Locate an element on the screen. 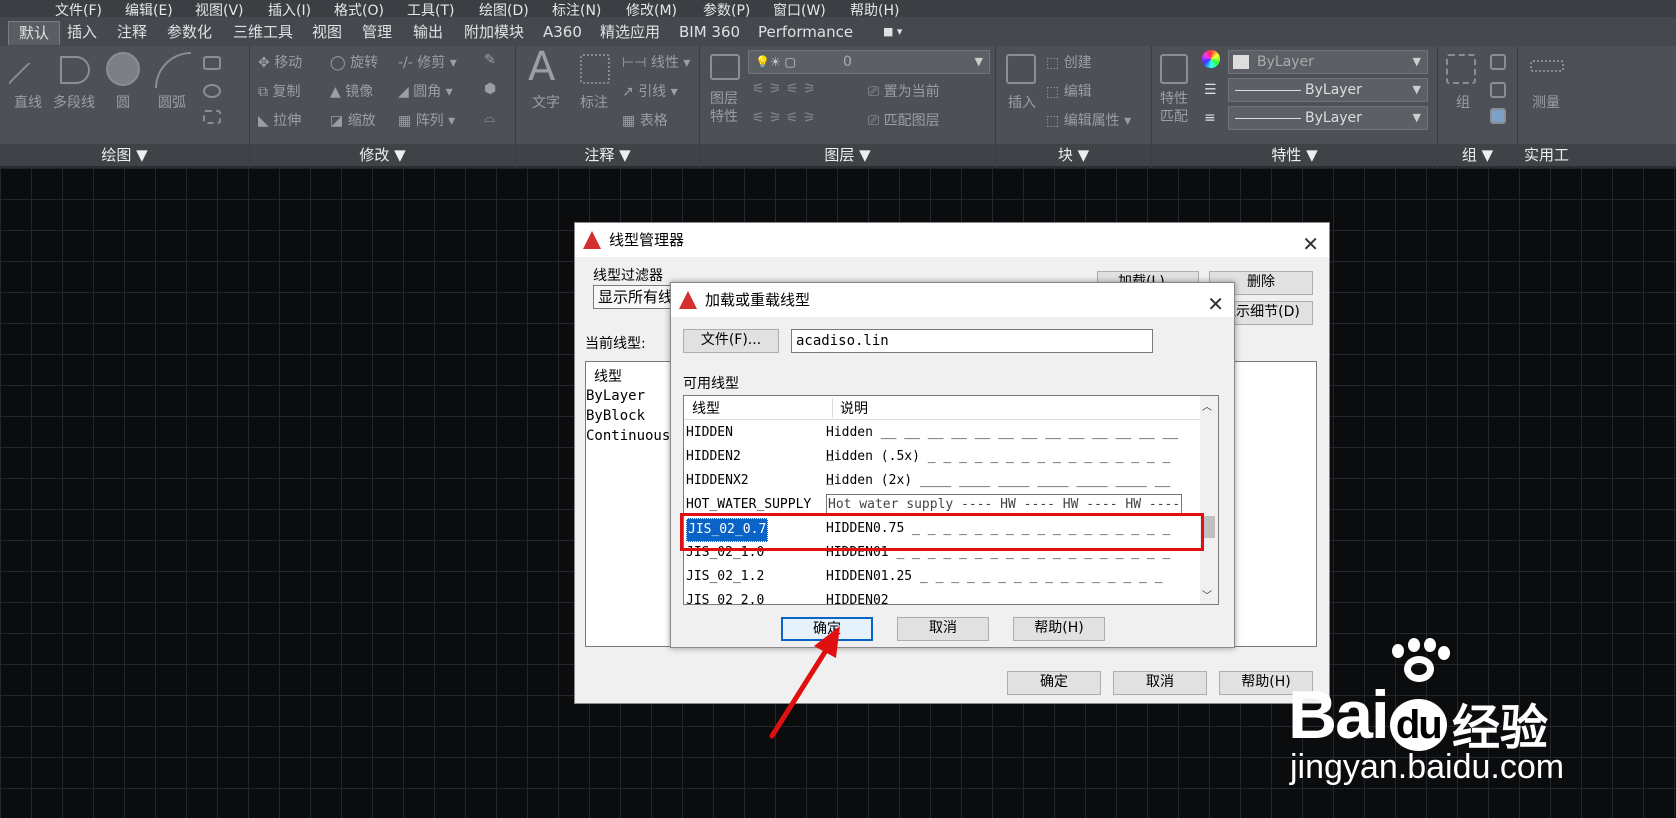 The height and width of the screenshot is (818, 1676). panel-annotation-title: 注释 ▼ is located at coordinates (607, 155).